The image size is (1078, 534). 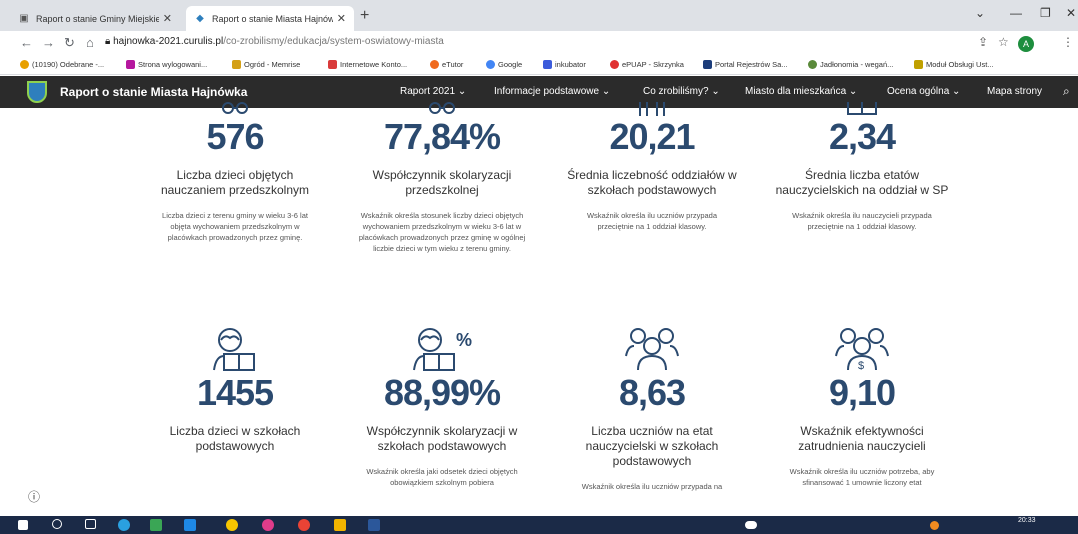 I want to click on stat-label: Liczba dzieci w szkołach podstawowych, so click(x=235, y=438).